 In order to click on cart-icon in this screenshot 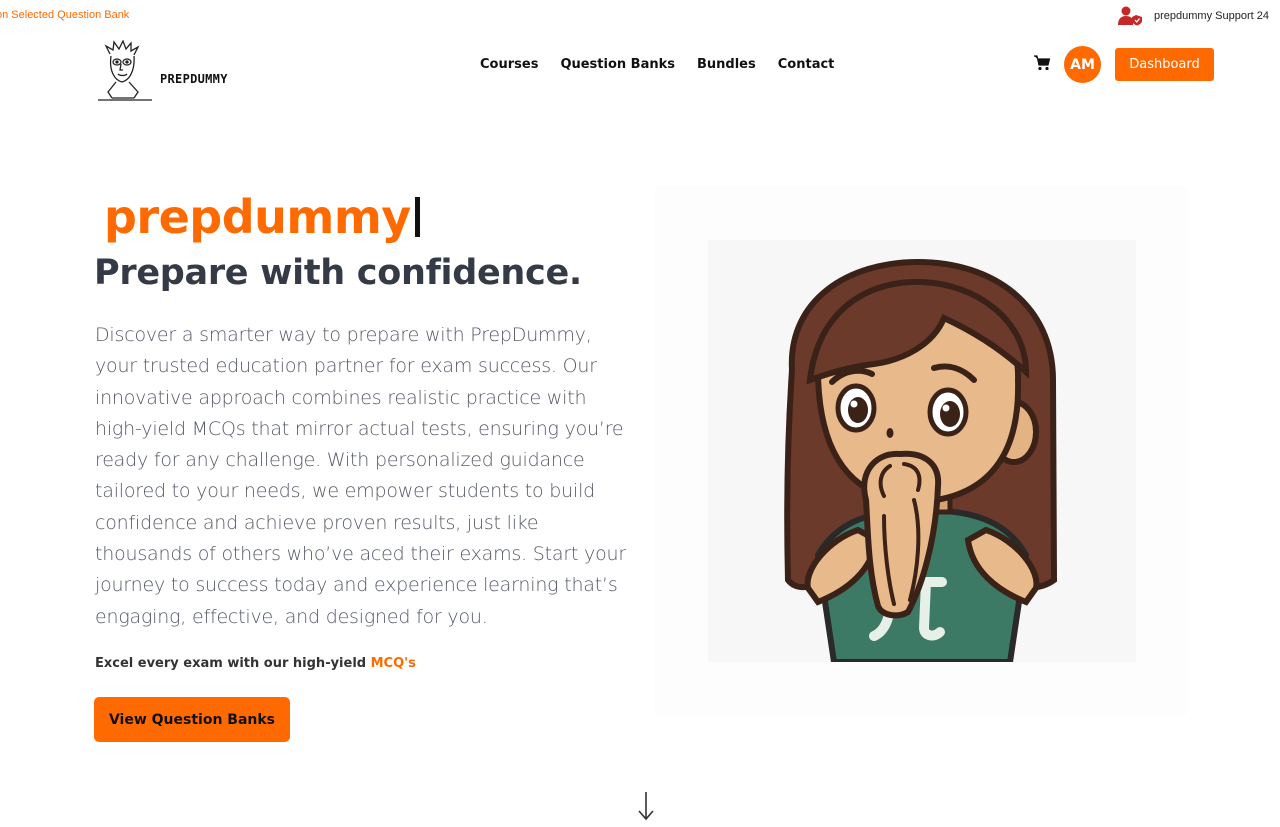, I will do `click(1042, 63)`.